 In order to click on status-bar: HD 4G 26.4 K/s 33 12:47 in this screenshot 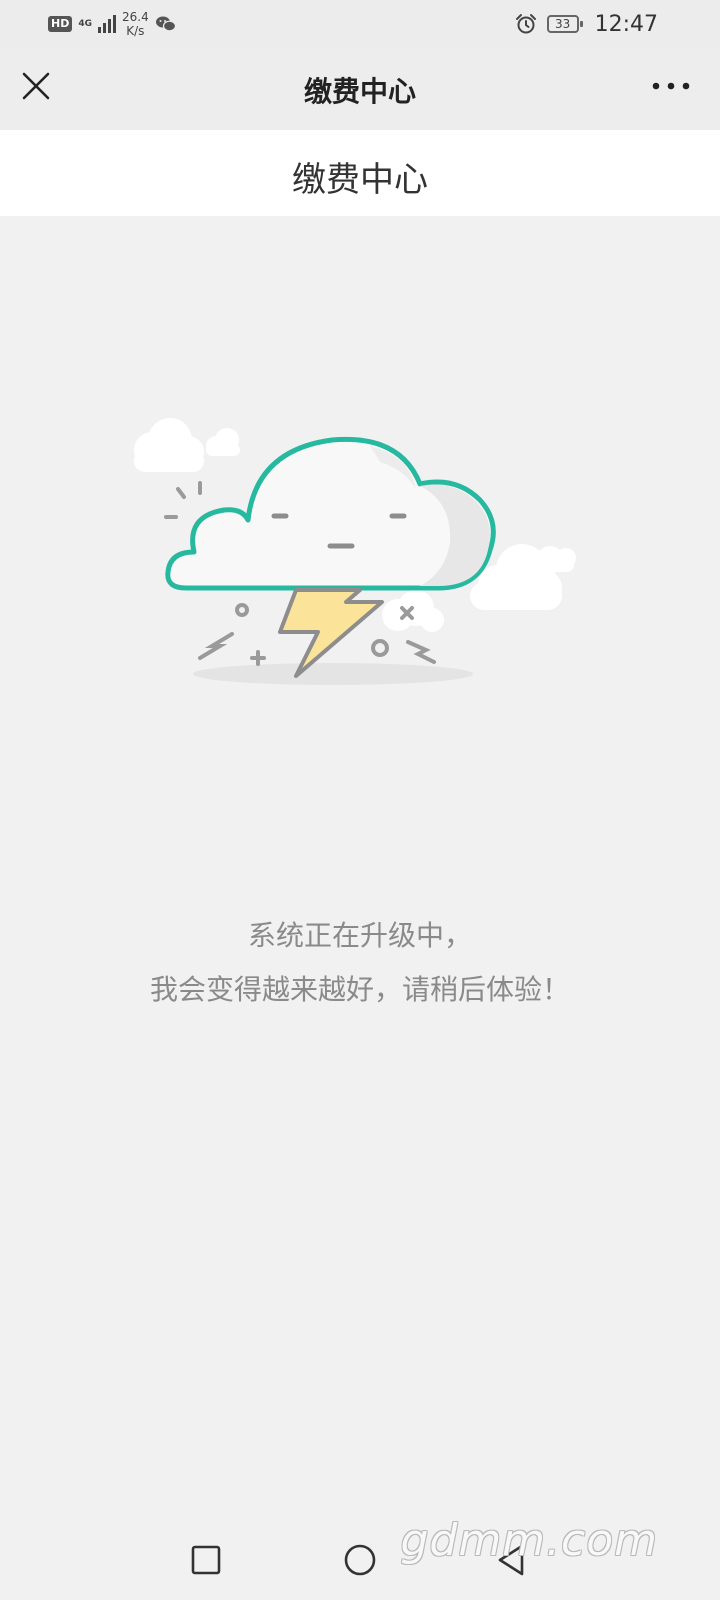, I will do `click(360, 24)`.